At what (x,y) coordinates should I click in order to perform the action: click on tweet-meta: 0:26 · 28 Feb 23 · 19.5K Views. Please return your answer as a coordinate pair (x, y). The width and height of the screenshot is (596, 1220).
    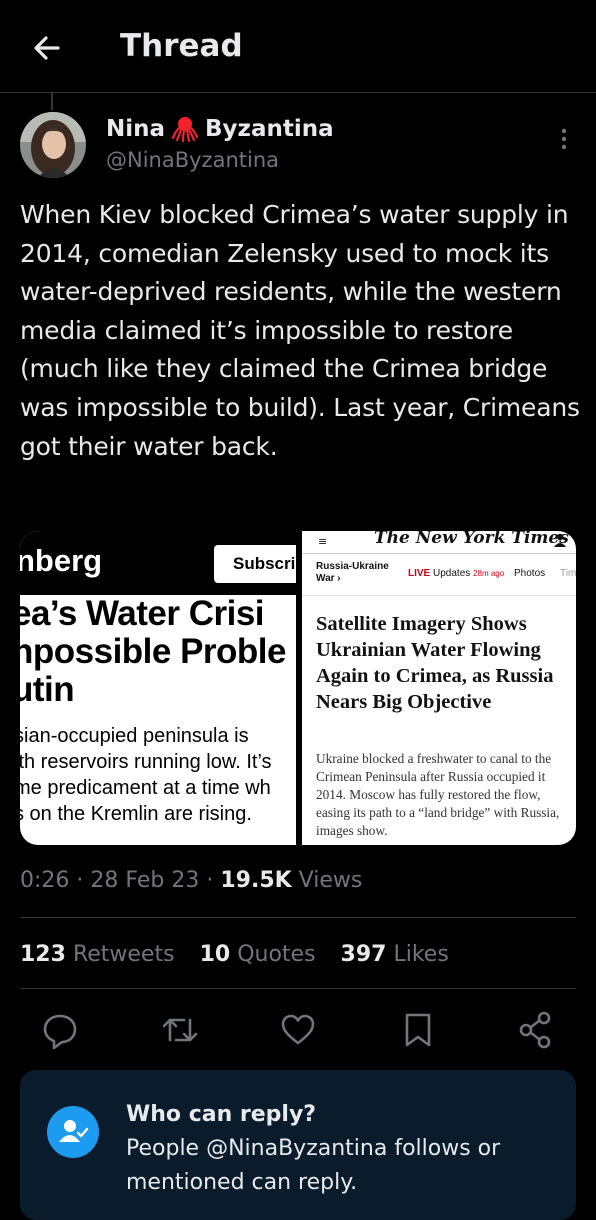
    Looking at the image, I should click on (191, 880).